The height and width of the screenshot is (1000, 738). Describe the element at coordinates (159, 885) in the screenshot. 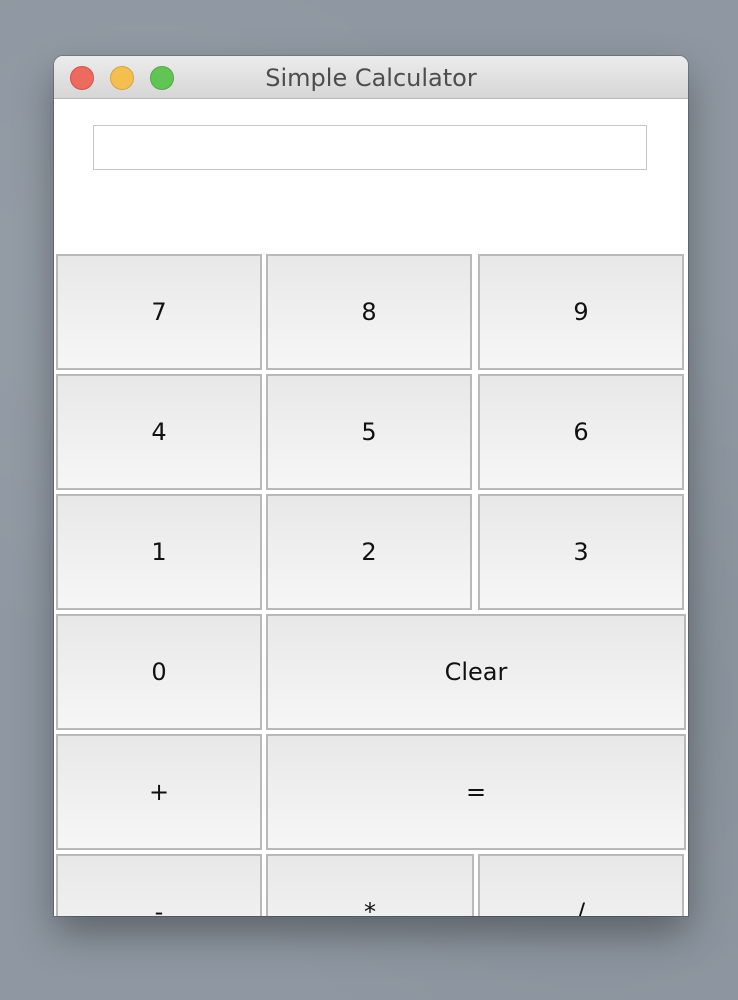

I see `minus-button: -` at that location.